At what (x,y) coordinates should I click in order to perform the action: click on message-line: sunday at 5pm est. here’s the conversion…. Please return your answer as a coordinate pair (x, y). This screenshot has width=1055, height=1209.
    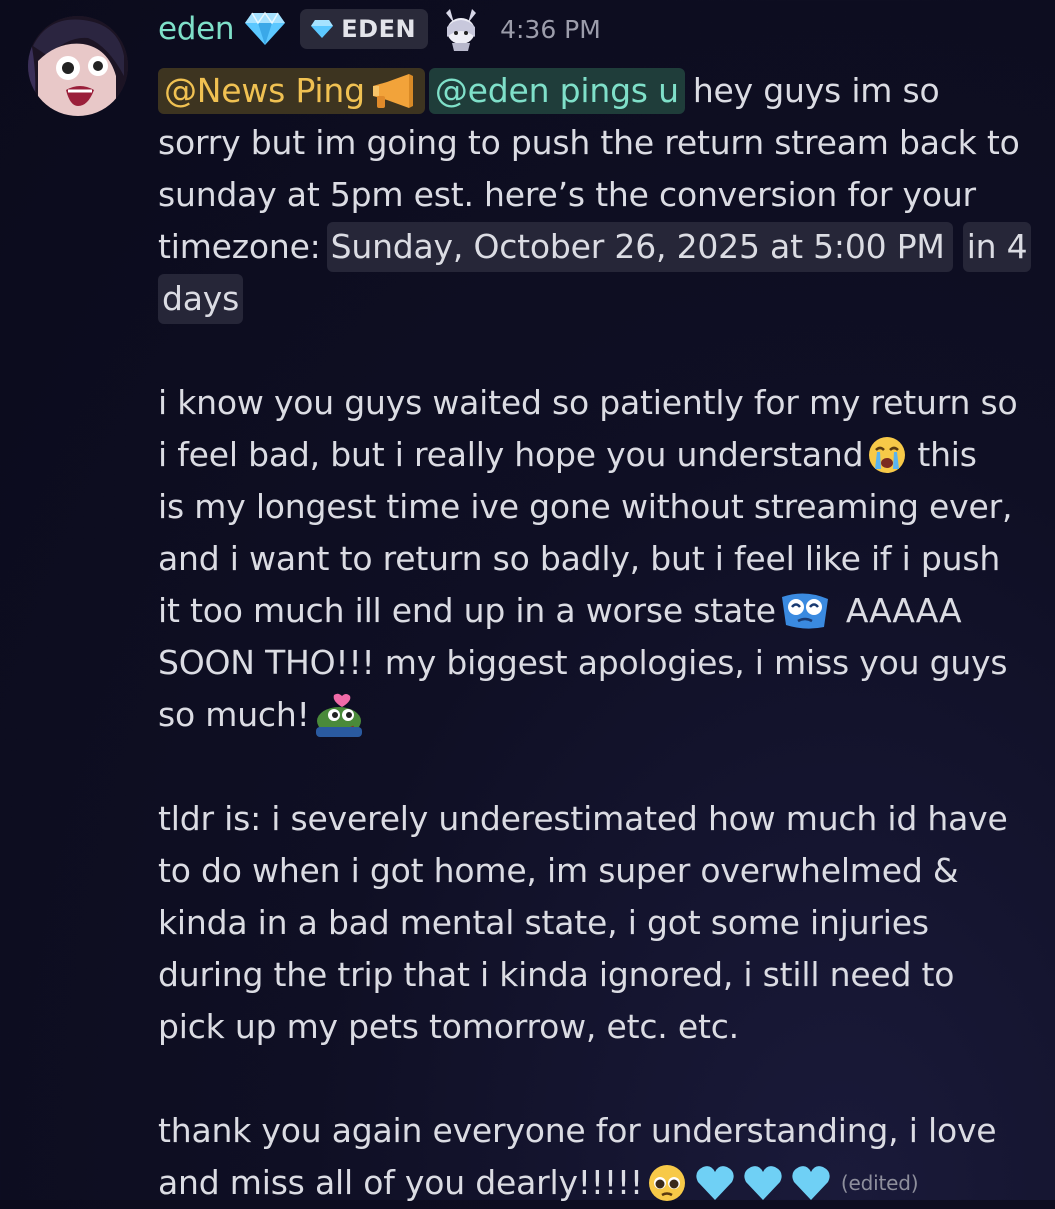
    Looking at the image, I should click on (567, 194).